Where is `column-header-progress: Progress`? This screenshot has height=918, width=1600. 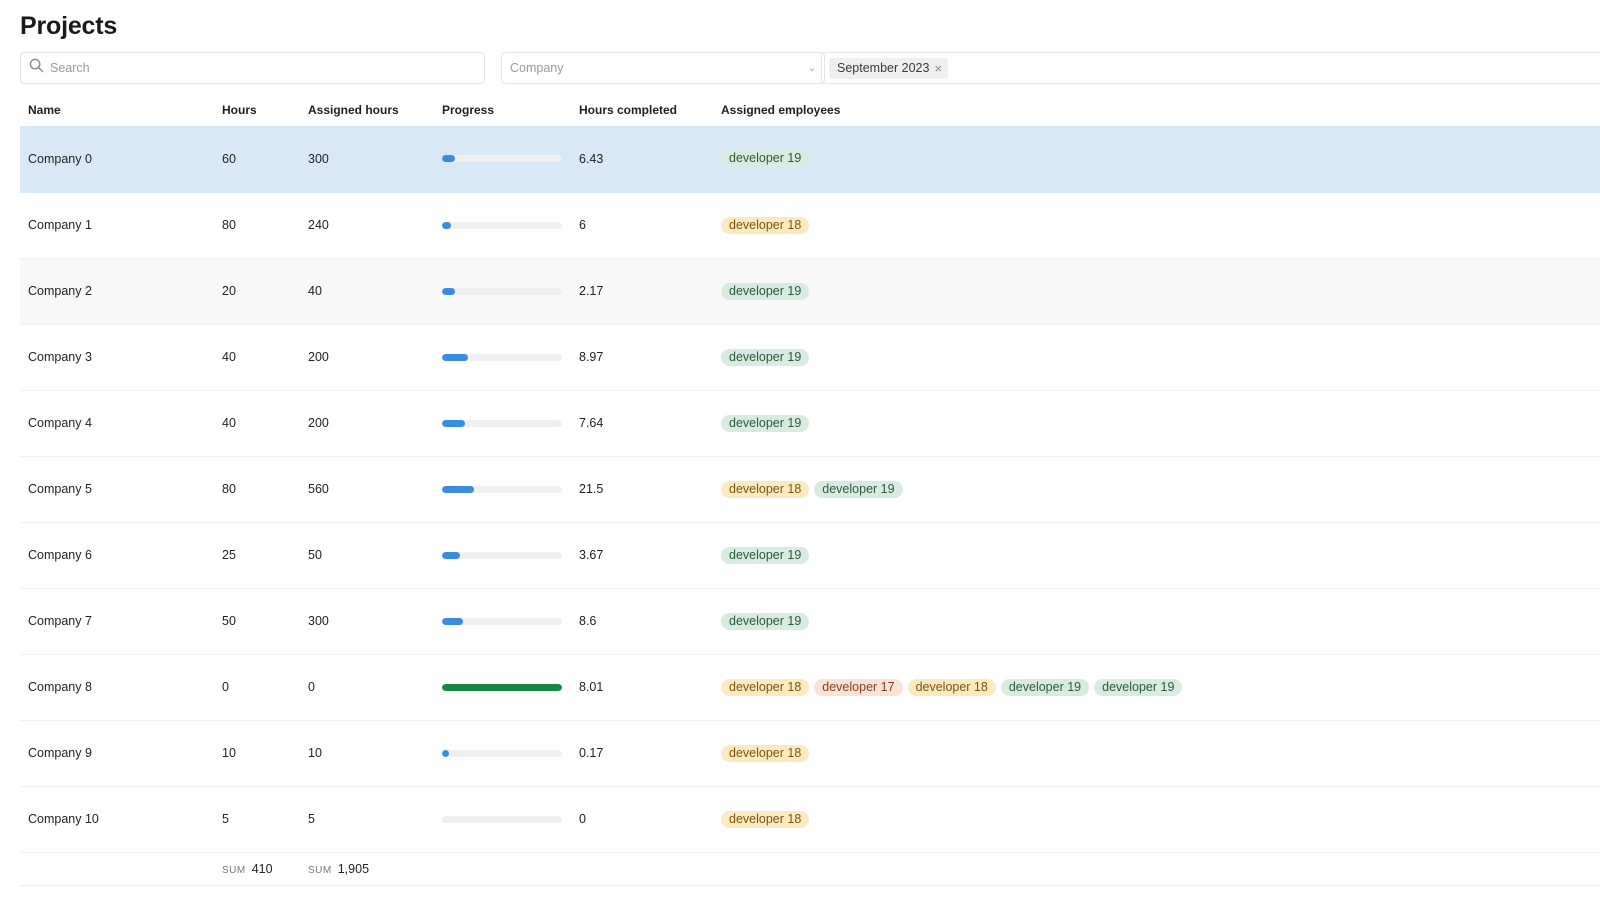
column-header-progress: Progress is located at coordinates (502, 110).